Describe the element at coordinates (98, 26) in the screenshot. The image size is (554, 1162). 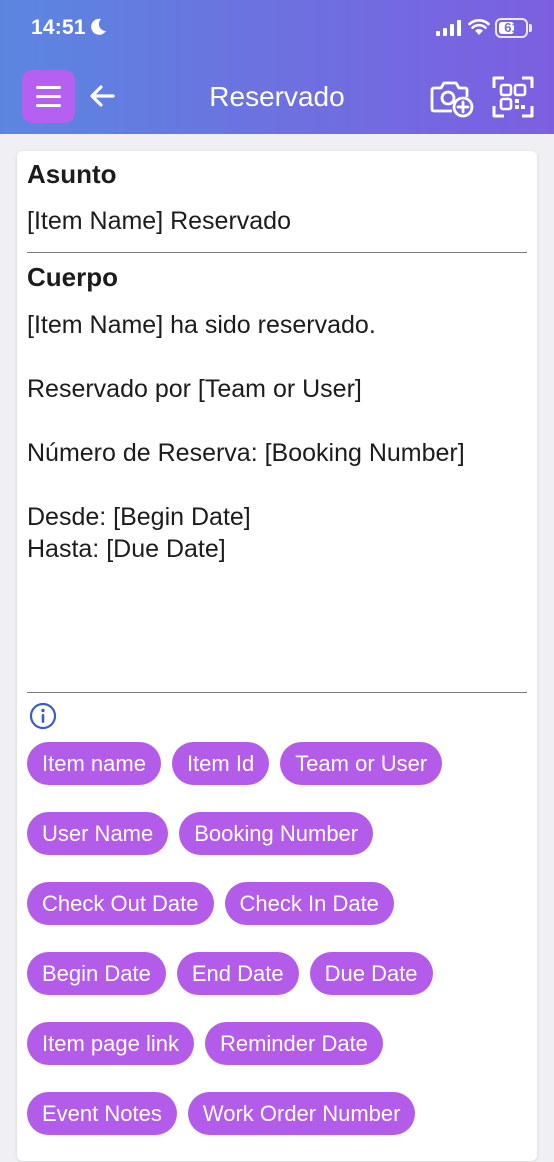
I see `moon-icon` at that location.